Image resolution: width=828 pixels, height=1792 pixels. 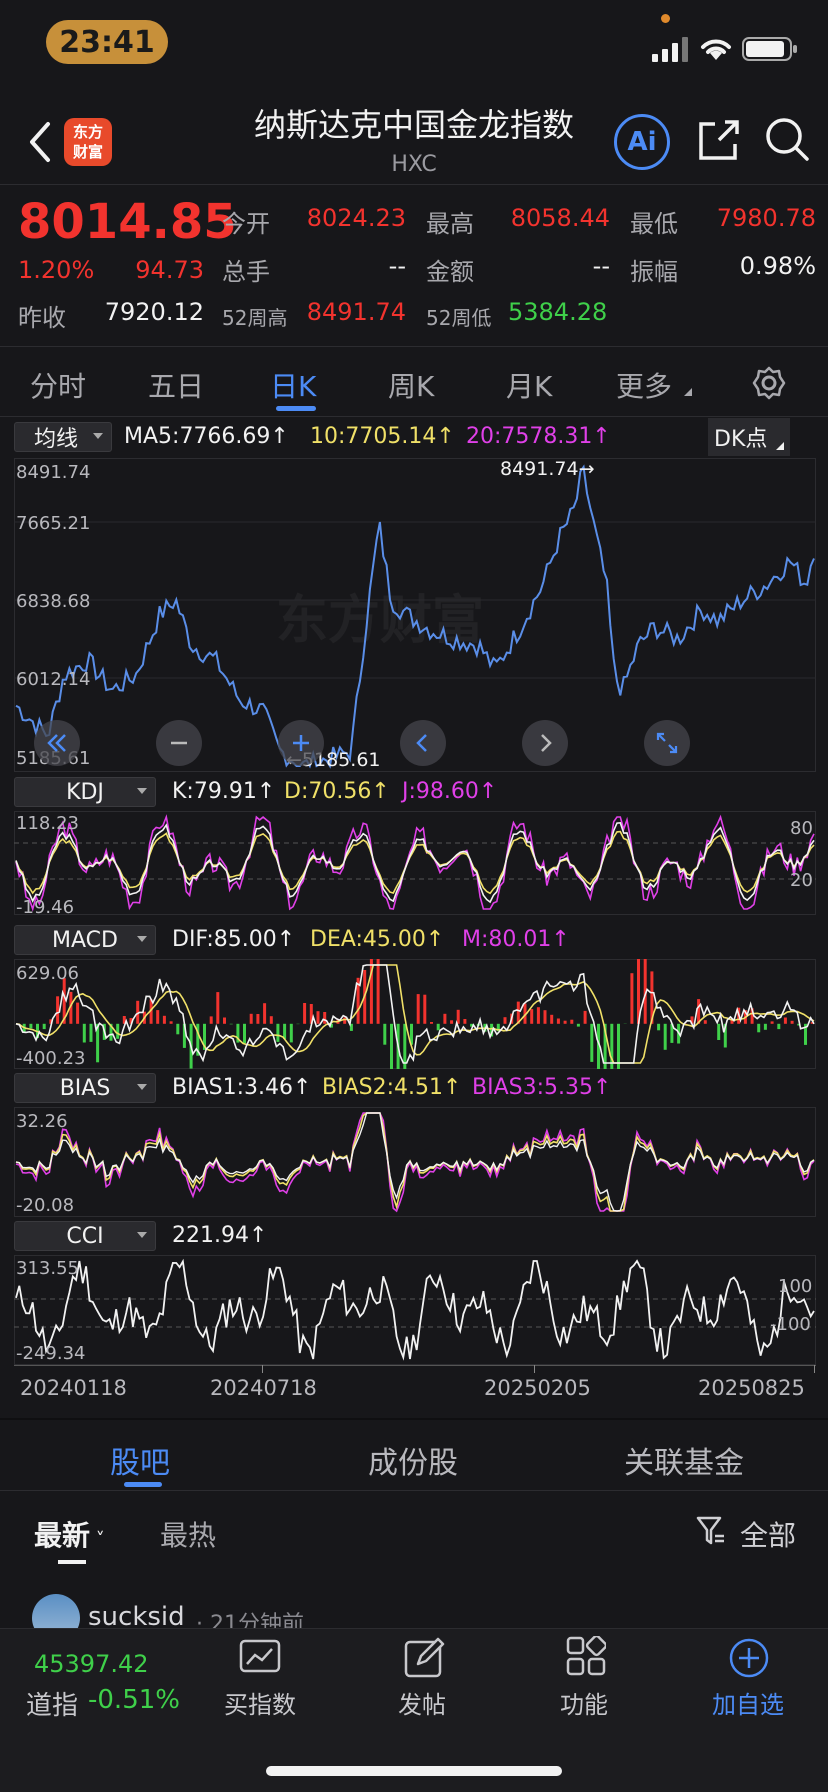 I want to click on compose-post-label: 发帖, so click(x=422, y=1702).